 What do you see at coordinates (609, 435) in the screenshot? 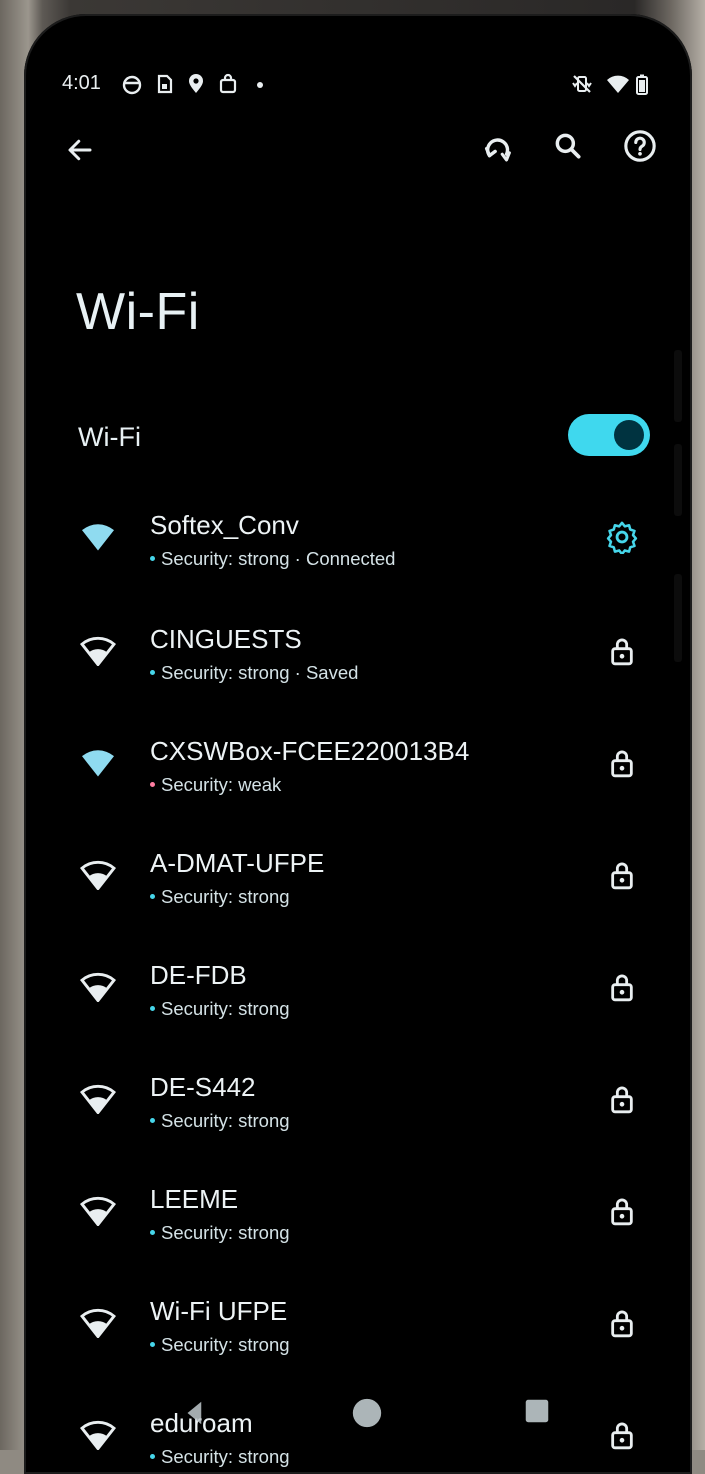
I see `wifi-switch` at bounding box center [609, 435].